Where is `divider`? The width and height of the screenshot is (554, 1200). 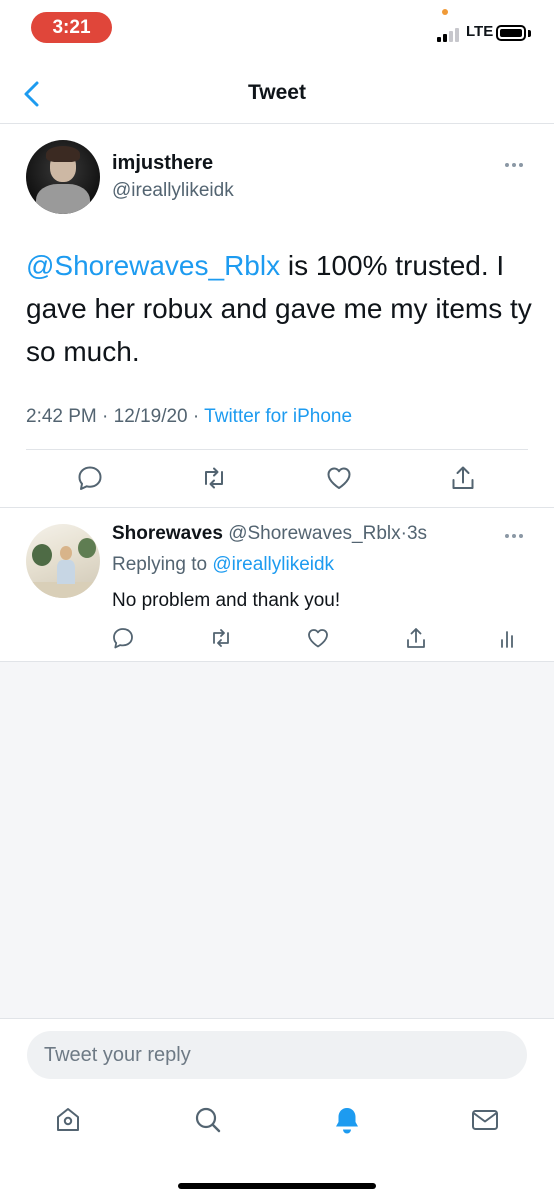 divider is located at coordinates (277, 449).